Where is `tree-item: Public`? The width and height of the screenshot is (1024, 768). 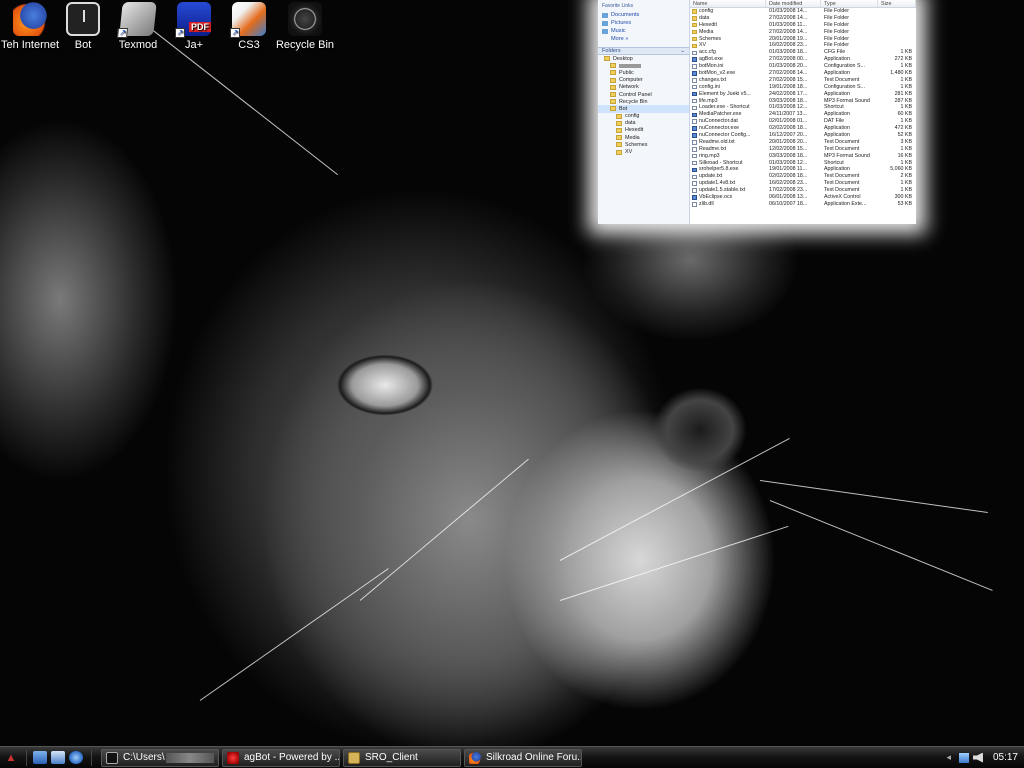
tree-item: Public is located at coordinates (643, 72).